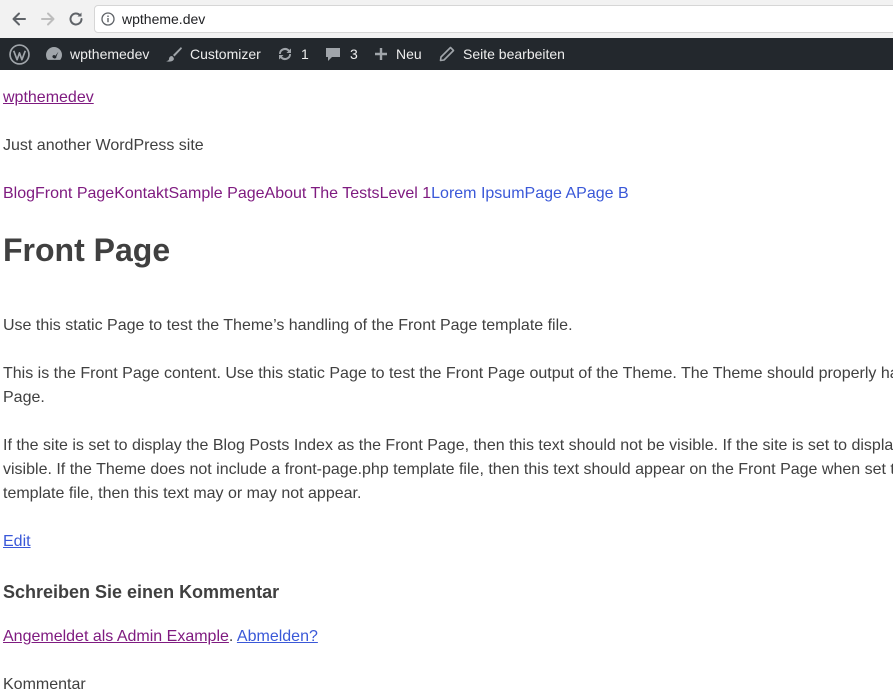  I want to click on comment-field-label: Kommentar, so click(44, 684).